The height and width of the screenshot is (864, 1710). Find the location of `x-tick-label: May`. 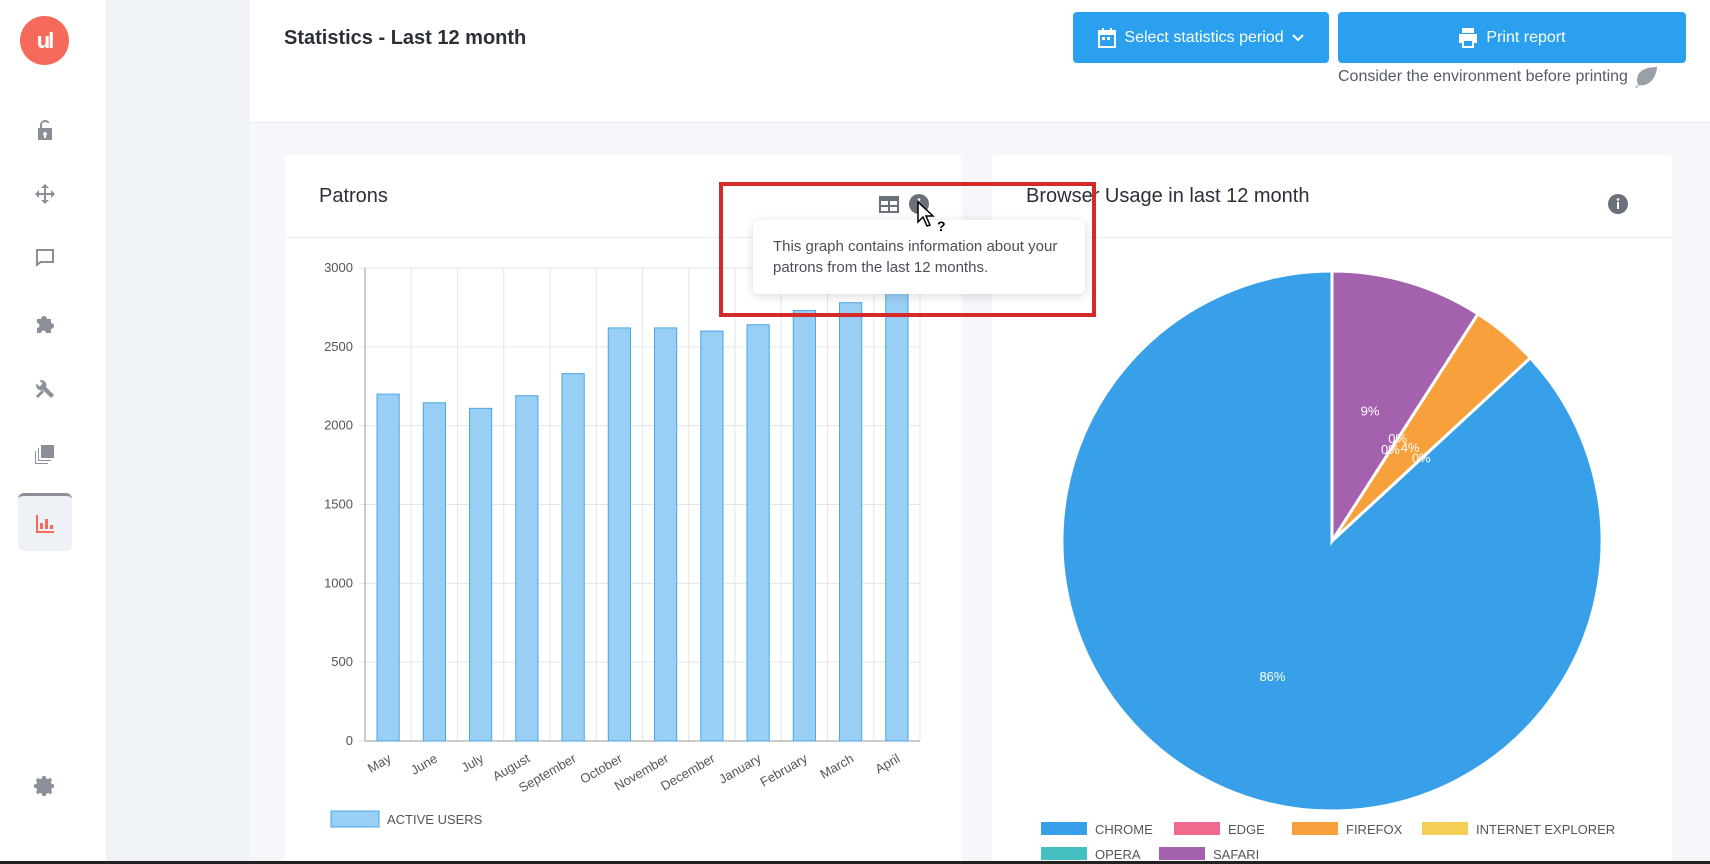

x-tick-label: May is located at coordinates (379, 763).